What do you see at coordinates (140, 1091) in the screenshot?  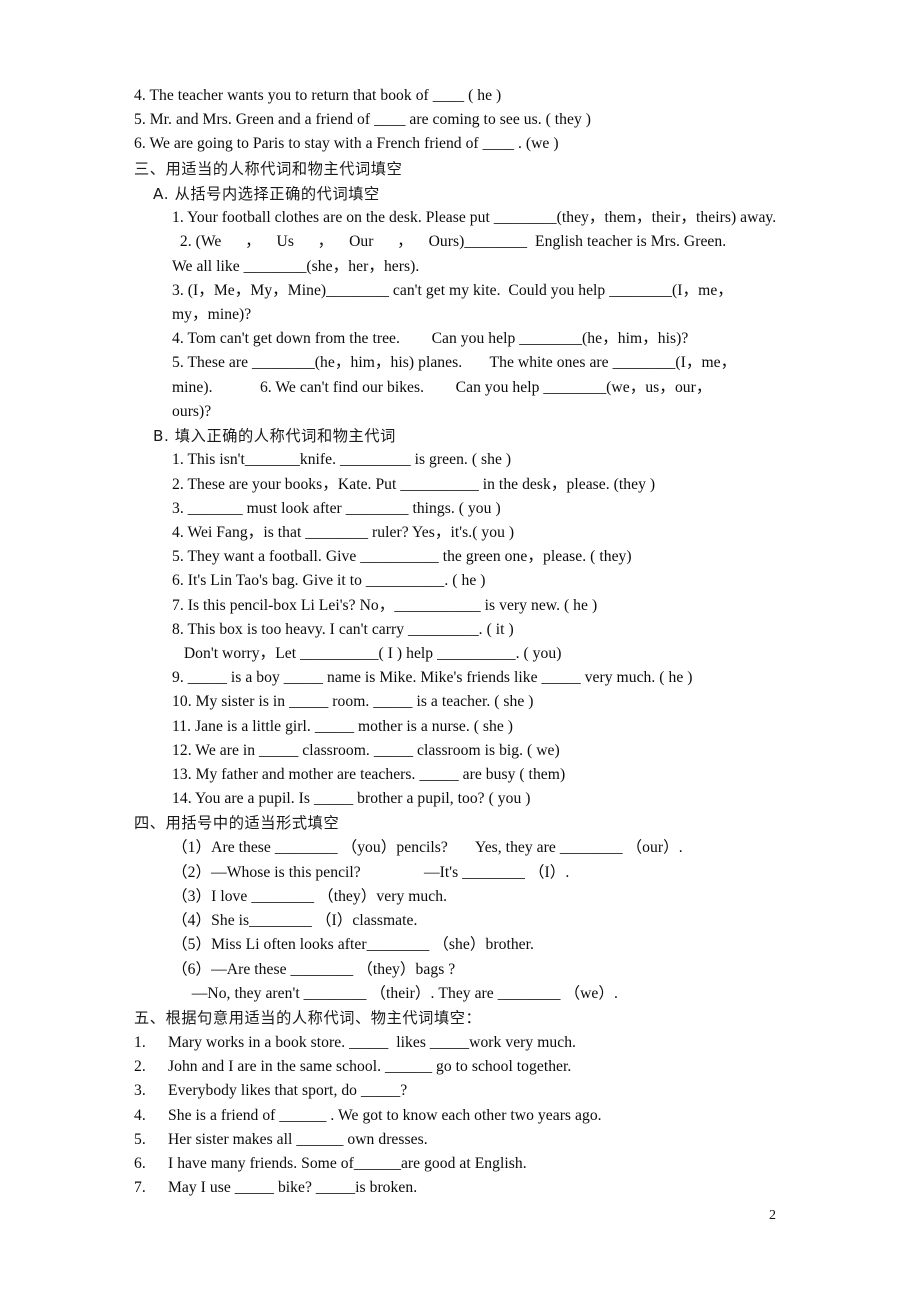 I see `item-number: 3.` at bounding box center [140, 1091].